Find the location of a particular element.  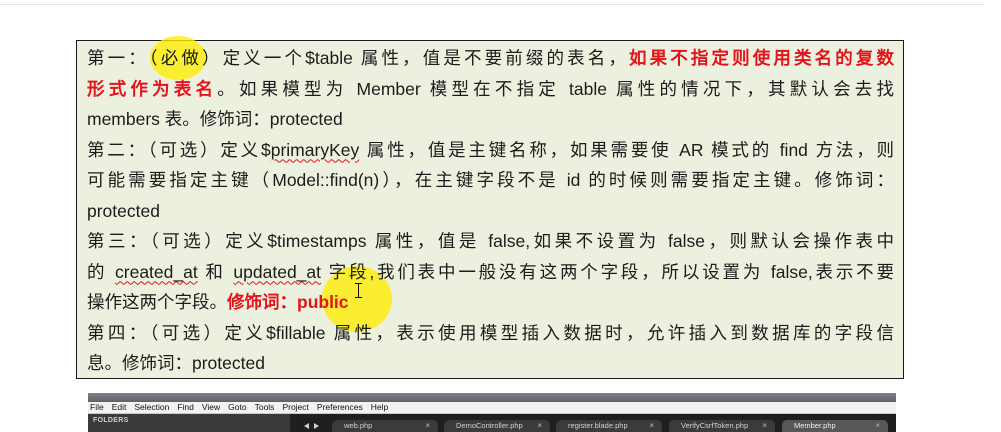

note-line: members 表。修饰词：protected is located at coordinates (490, 119).